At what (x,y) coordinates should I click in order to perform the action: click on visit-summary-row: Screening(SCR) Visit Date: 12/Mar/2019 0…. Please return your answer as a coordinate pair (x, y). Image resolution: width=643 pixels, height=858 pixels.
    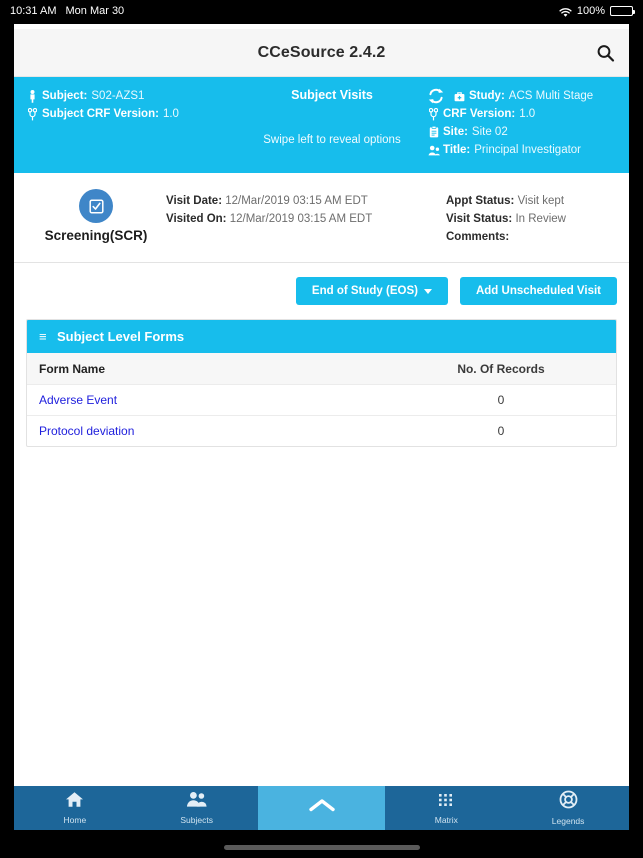
    Looking at the image, I should click on (321, 218).